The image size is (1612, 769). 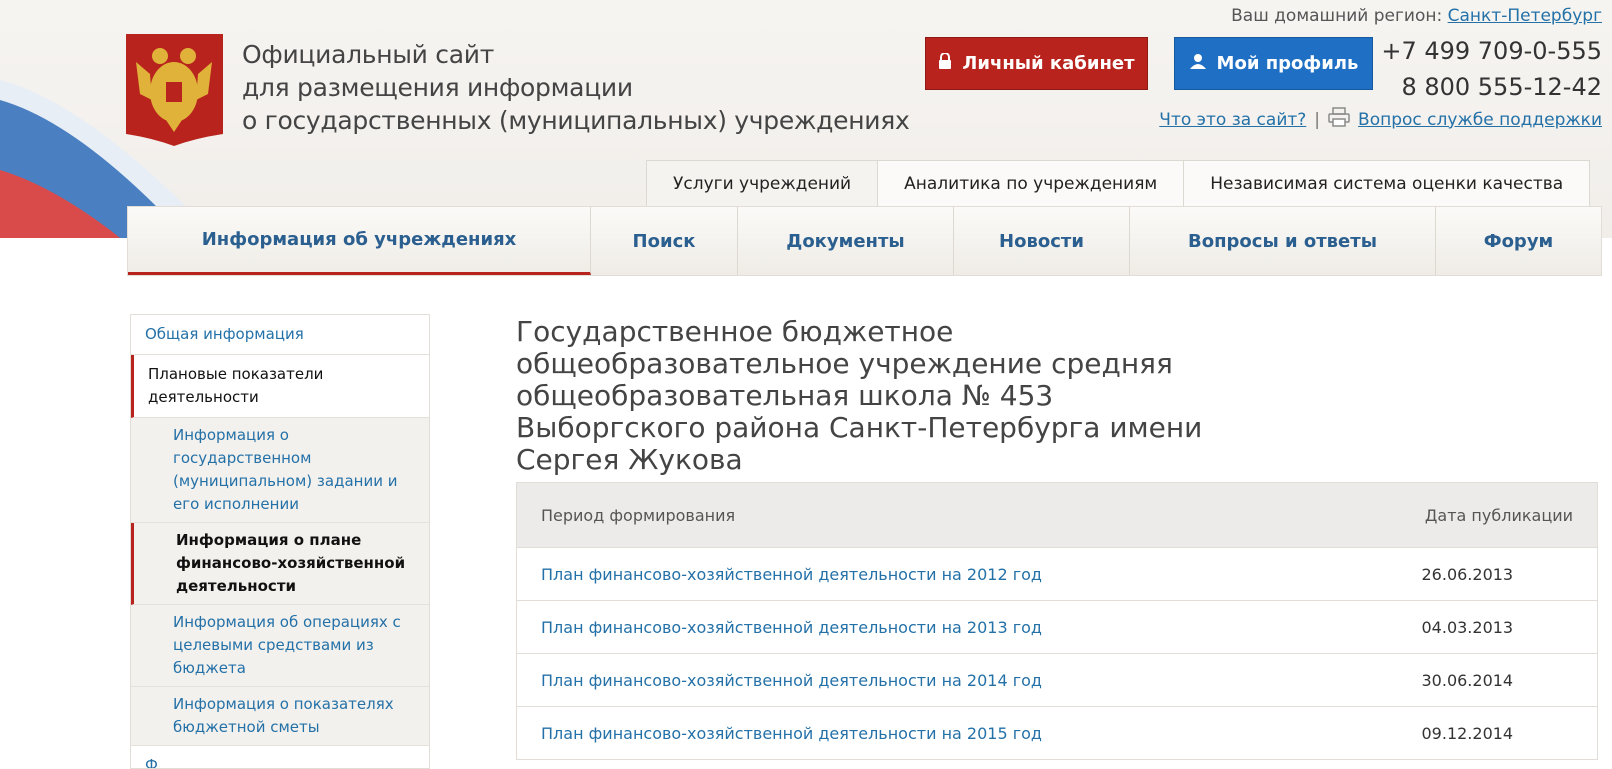 What do you see at coordinates (1501, 87) in the screenshot?
I see `phone-number: 8 800 555-12-42` at bounding box center [1501, 87].